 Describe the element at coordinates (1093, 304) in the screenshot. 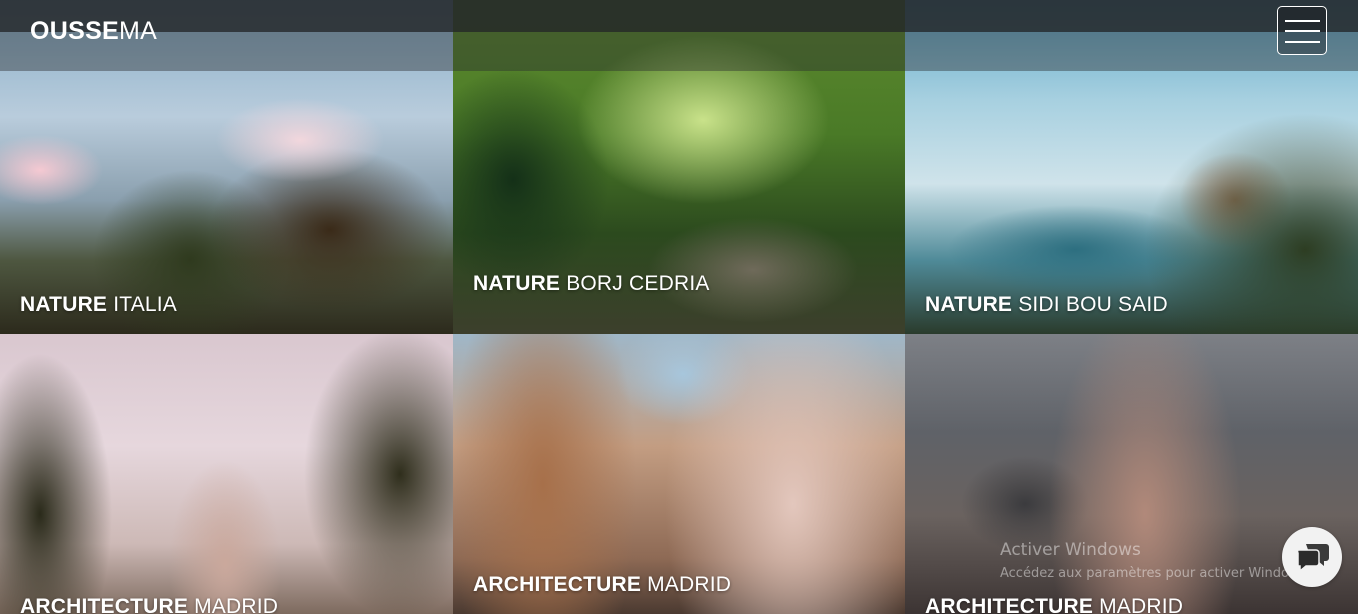

I see `caption-place: SIDI BOU SAID` at that location.